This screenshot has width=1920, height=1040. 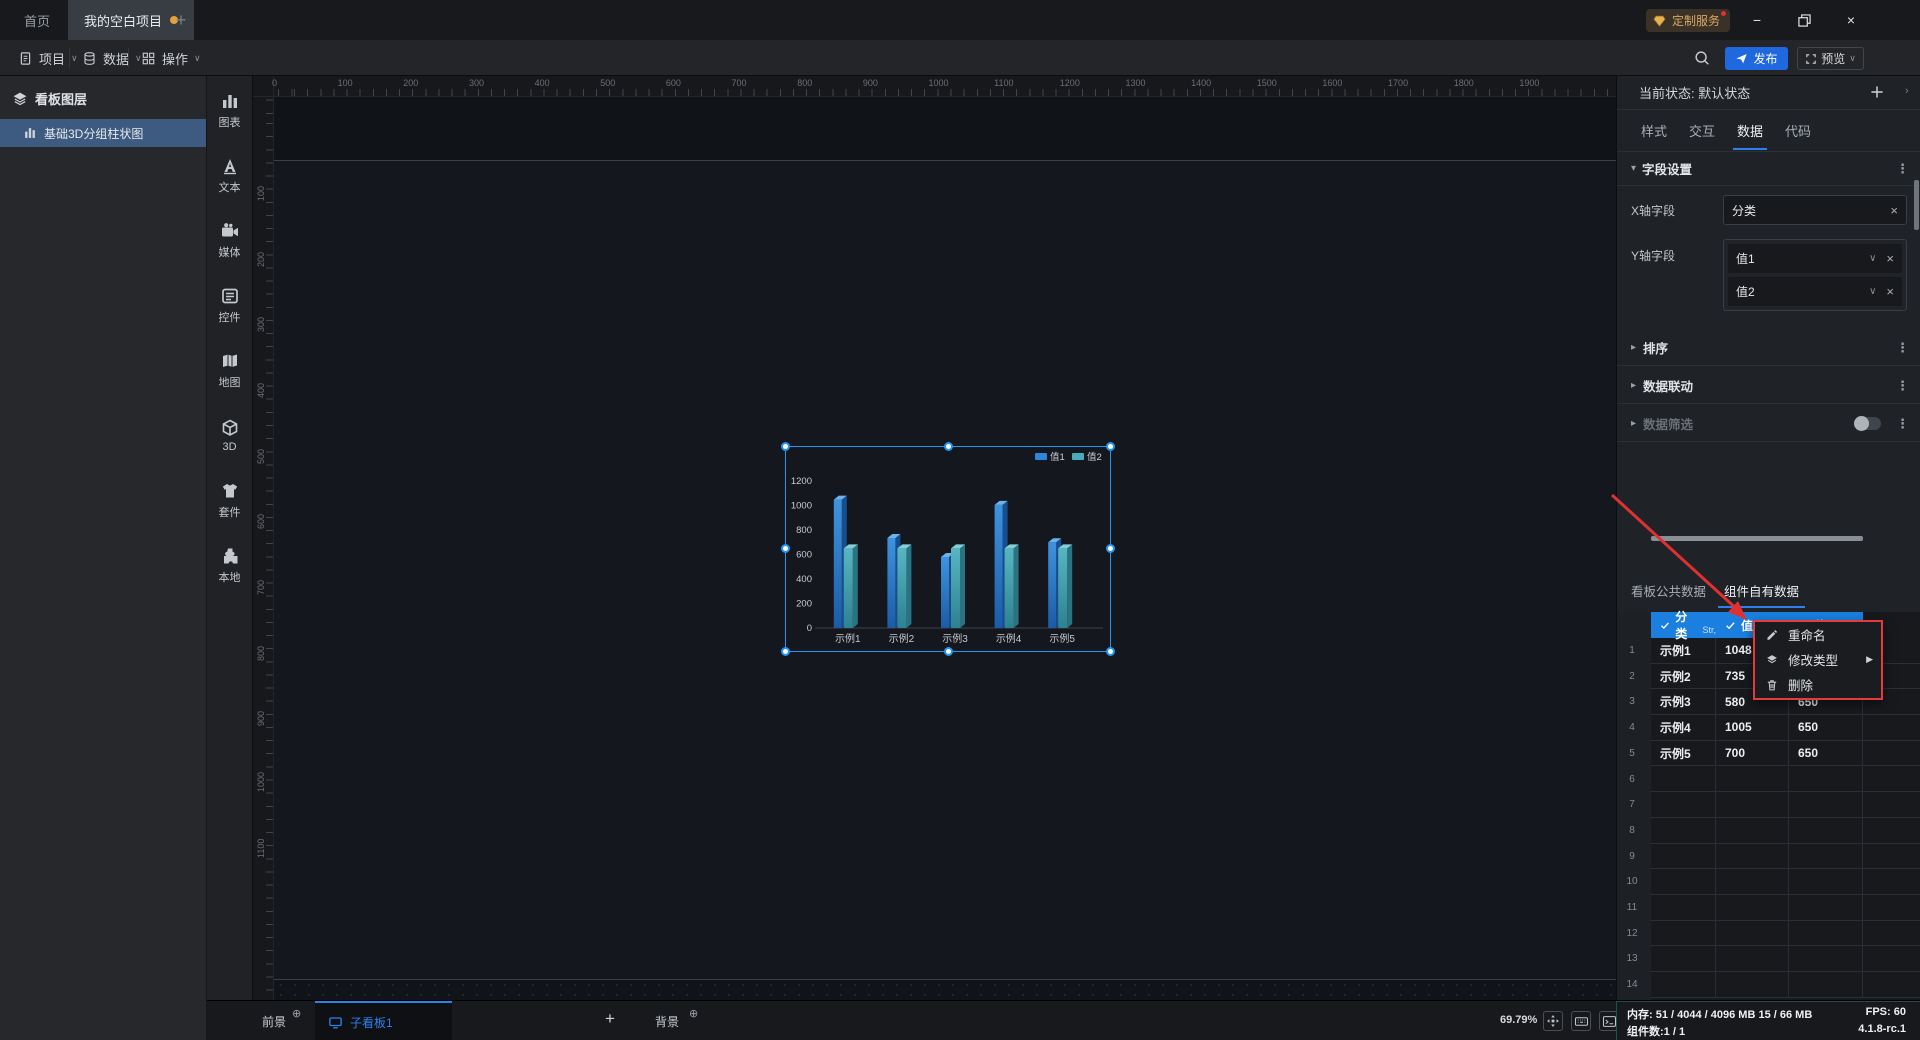 What do you see at coordinates (693, 1013) in the screenshot?
I see `add-background-icon: ⊕` at bounding box center [693, 1013].